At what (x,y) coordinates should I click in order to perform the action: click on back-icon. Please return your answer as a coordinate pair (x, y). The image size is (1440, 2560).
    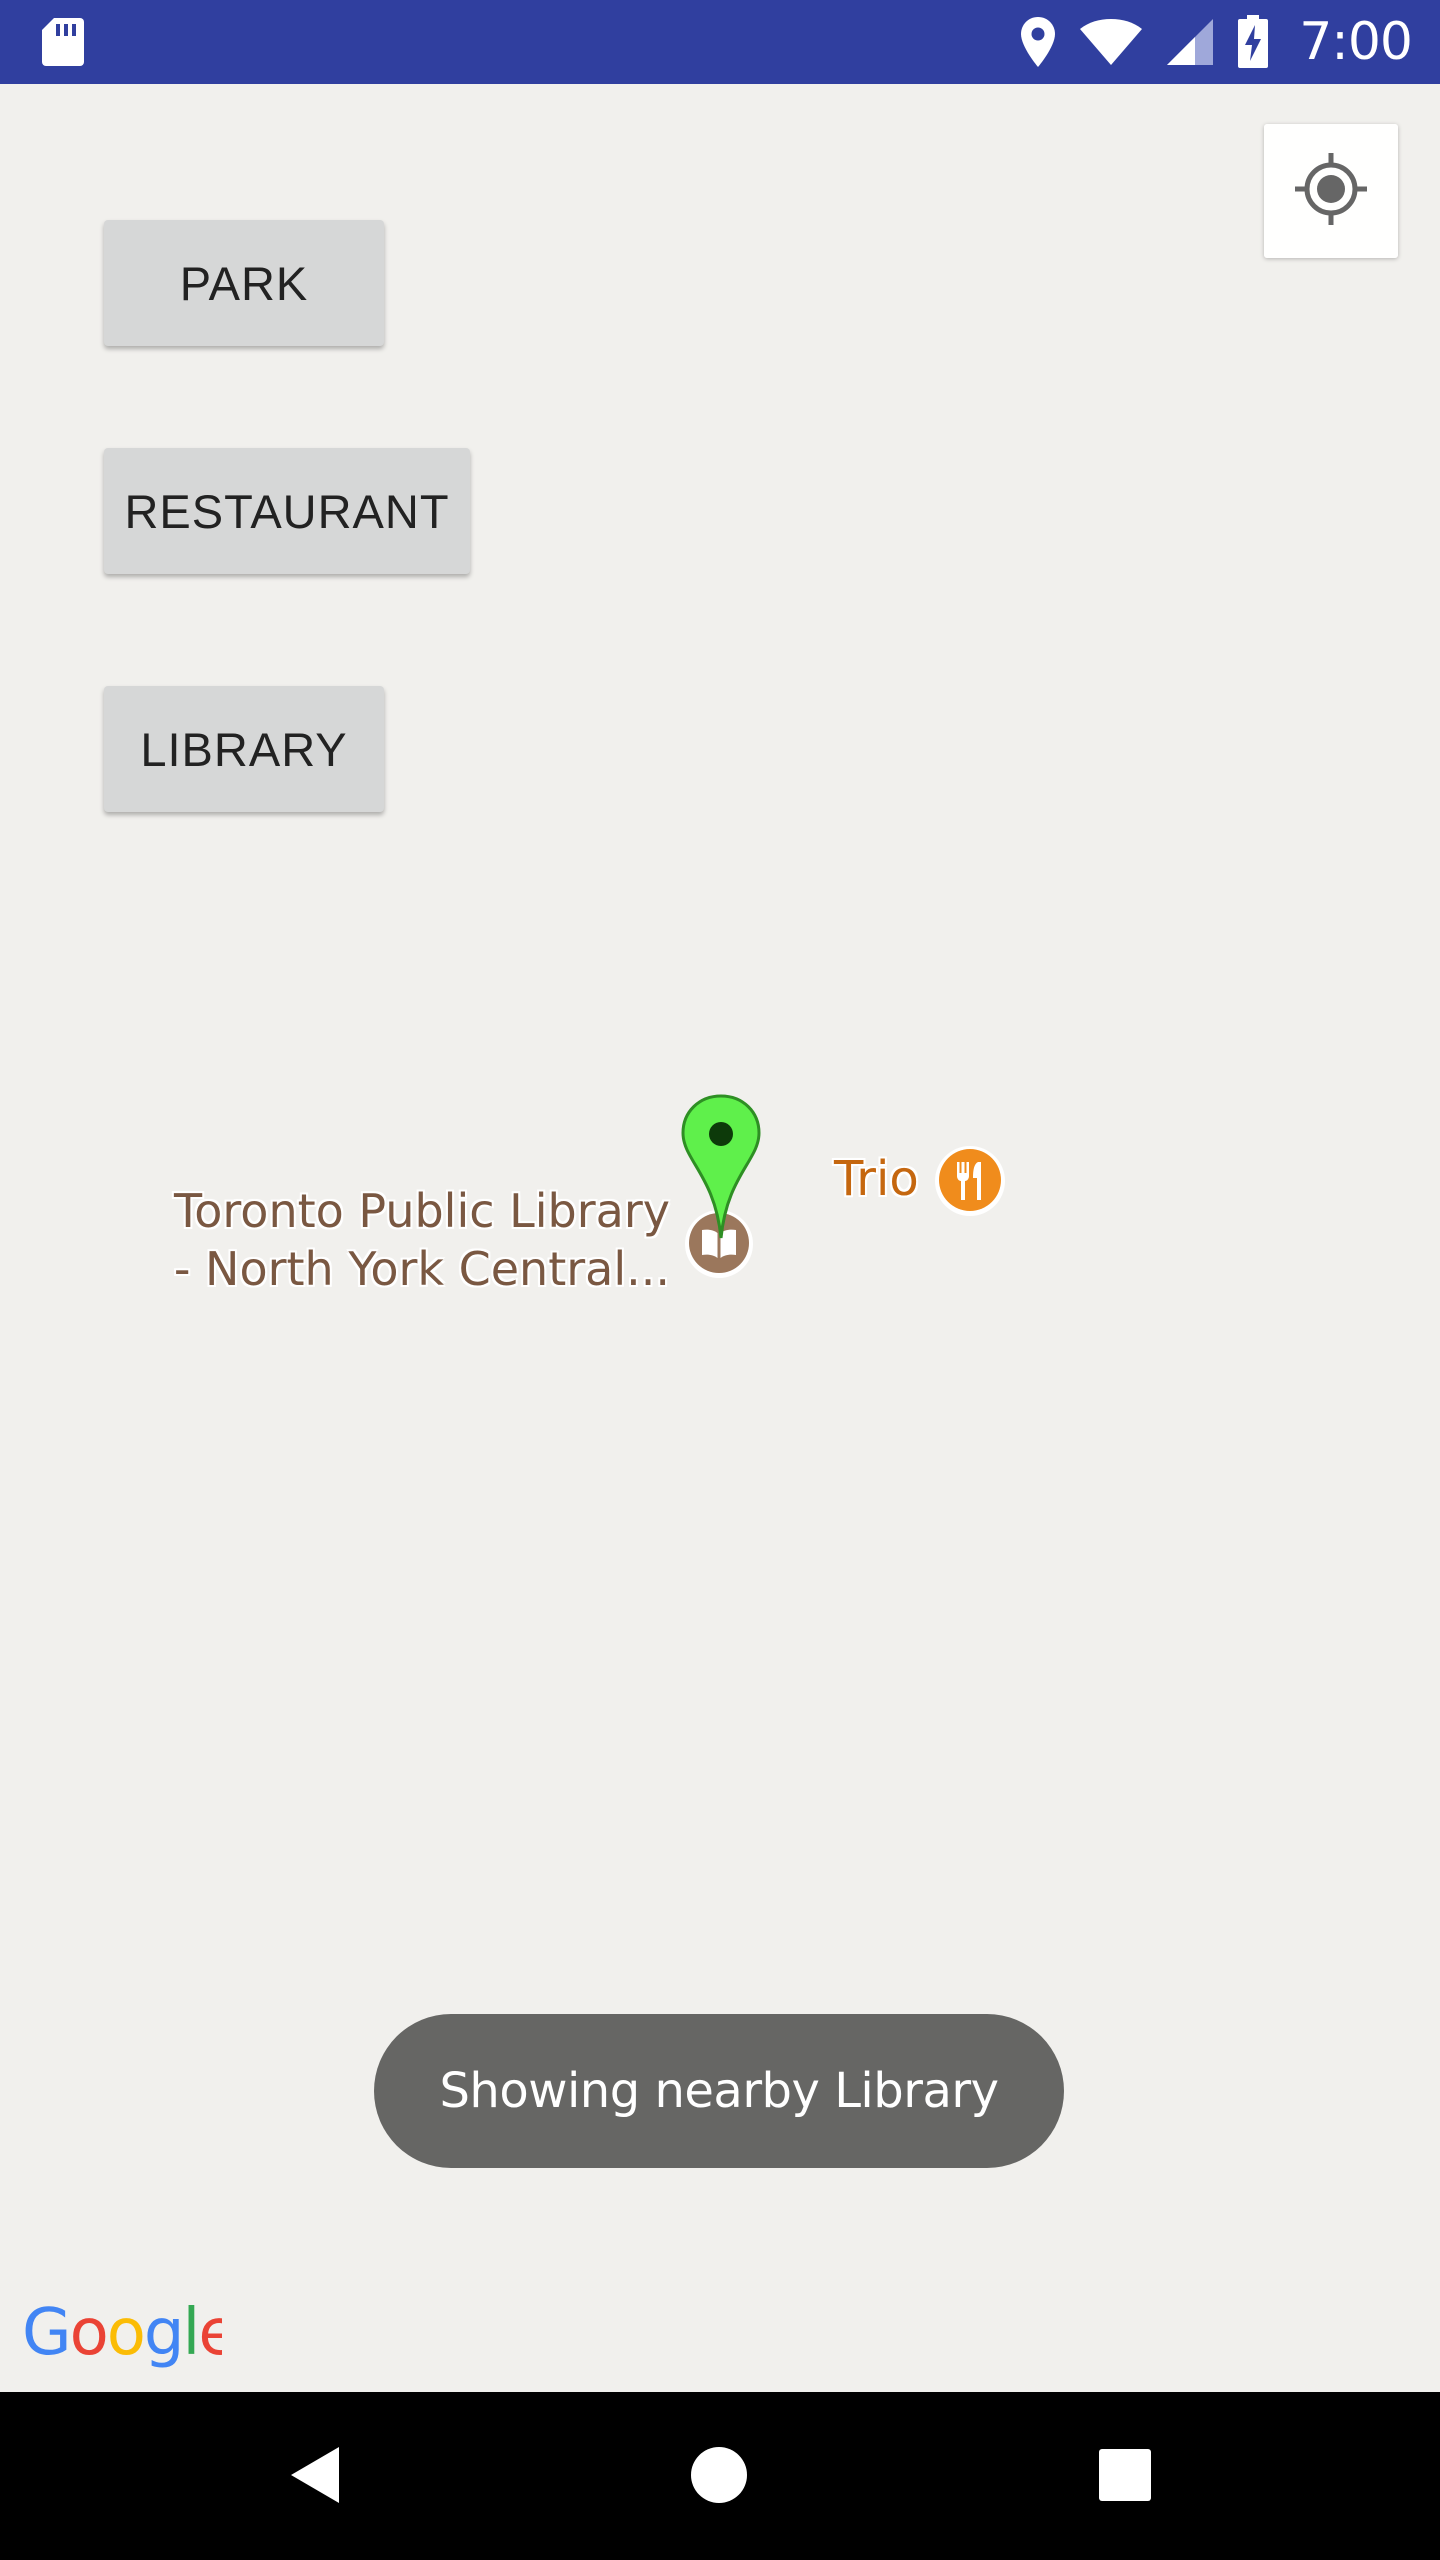
    Looking at the image, I should click on (315, 2477).